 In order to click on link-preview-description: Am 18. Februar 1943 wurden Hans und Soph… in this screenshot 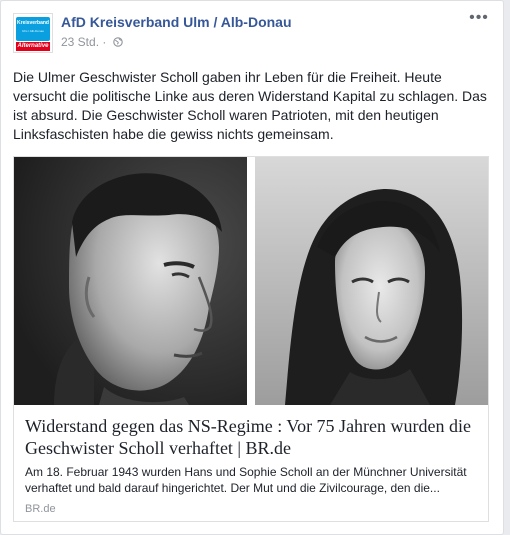, I will do `click(246, 480)`.